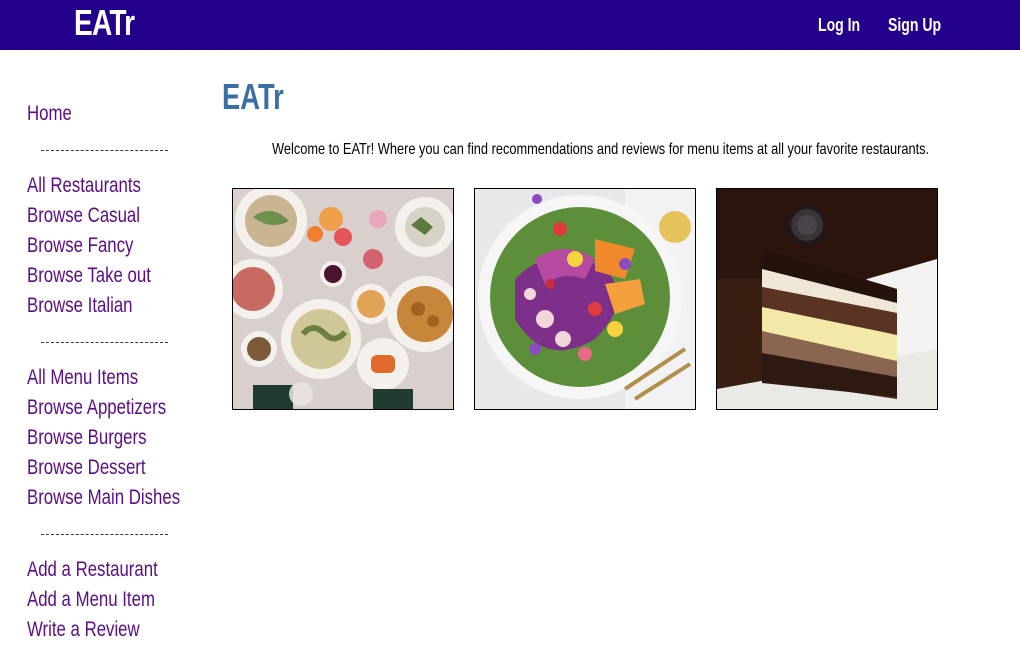 This screenshot has height=660, width=1020. What do you see at coordinates (80, 306) in the screenshot?
I see `sidebar-item-browse-italian: Browse Italian` at bounding box center [80, 306].